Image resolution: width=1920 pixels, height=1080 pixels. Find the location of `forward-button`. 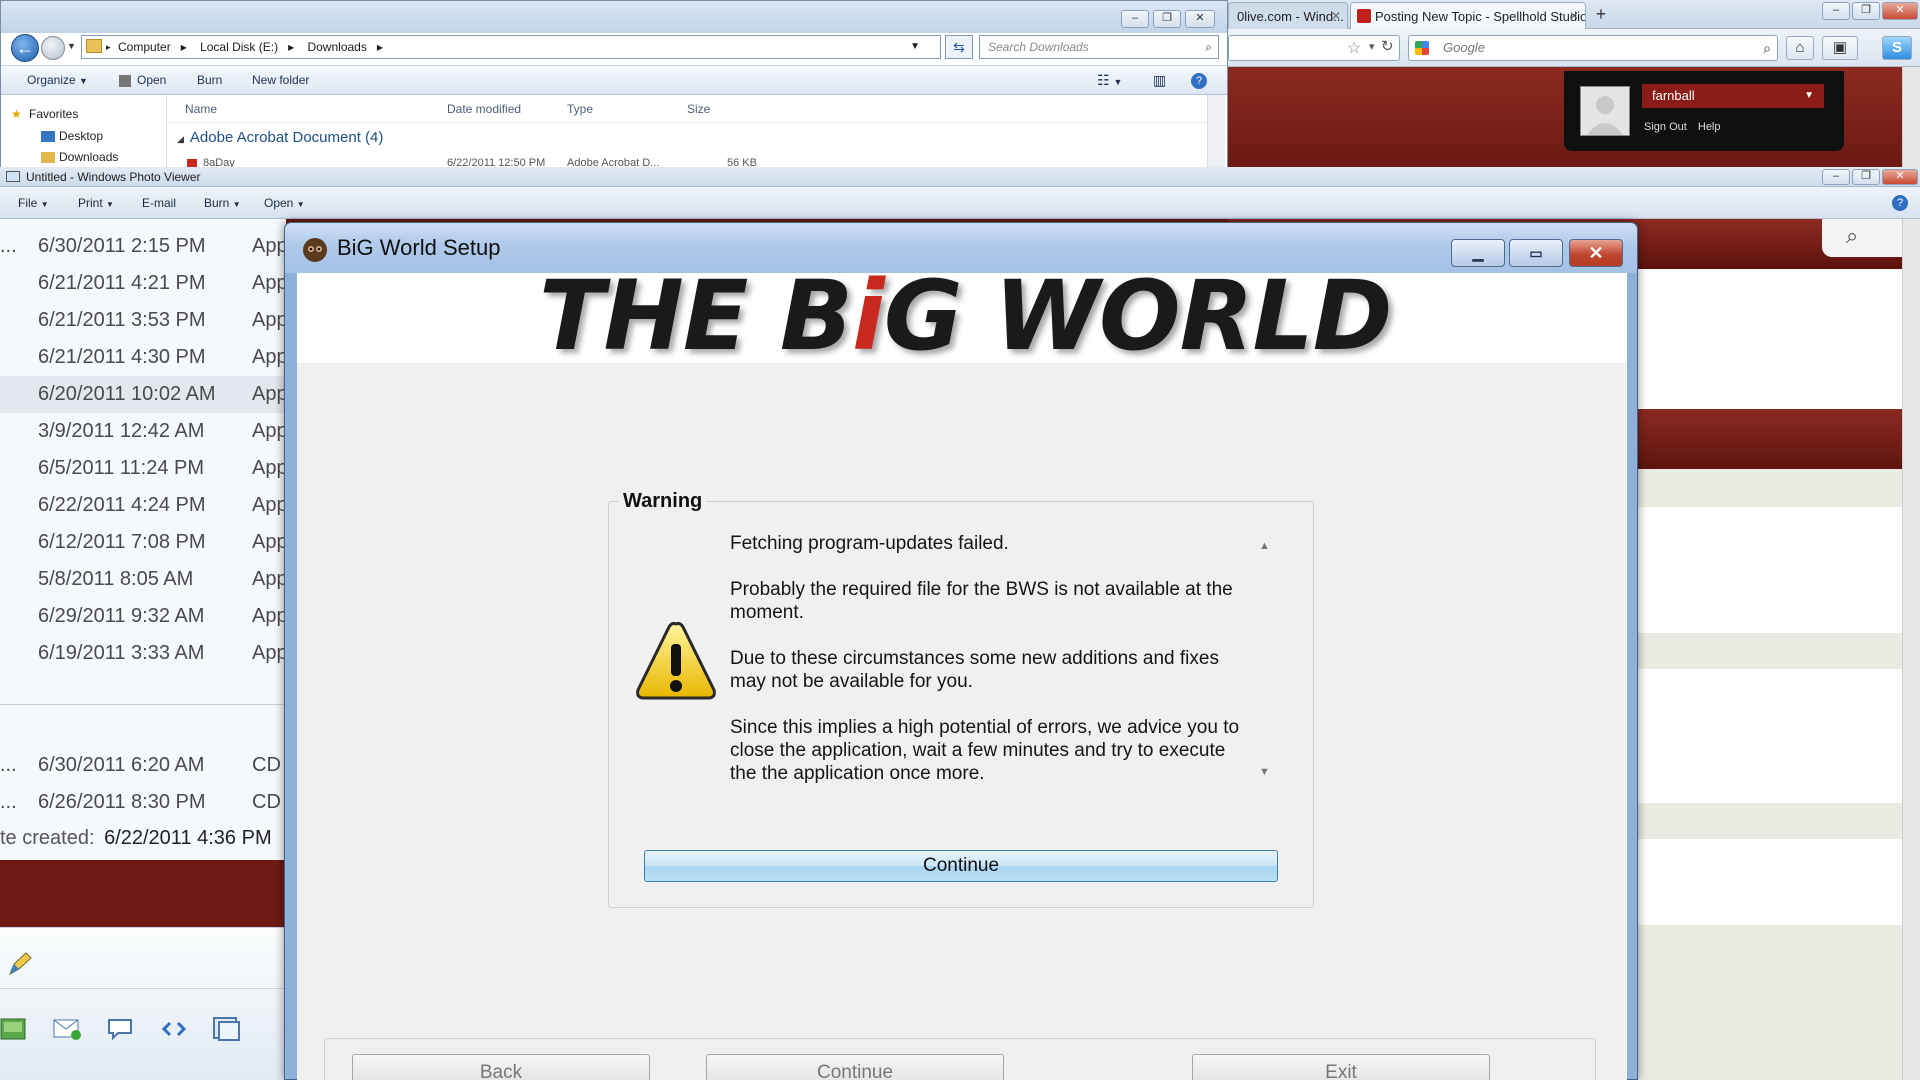

forward-button is located at coordinates (53, 48).